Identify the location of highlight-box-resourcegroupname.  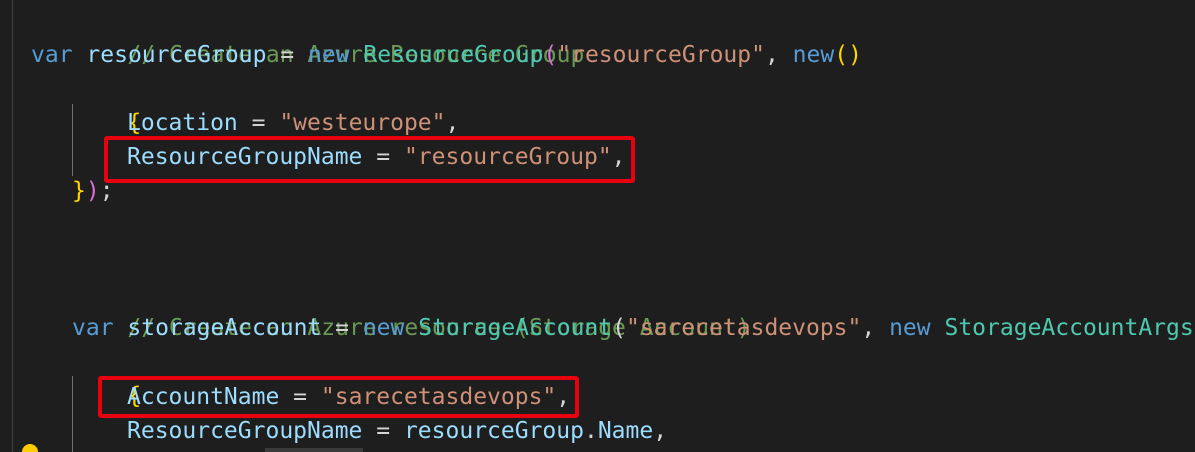
(369, 159).